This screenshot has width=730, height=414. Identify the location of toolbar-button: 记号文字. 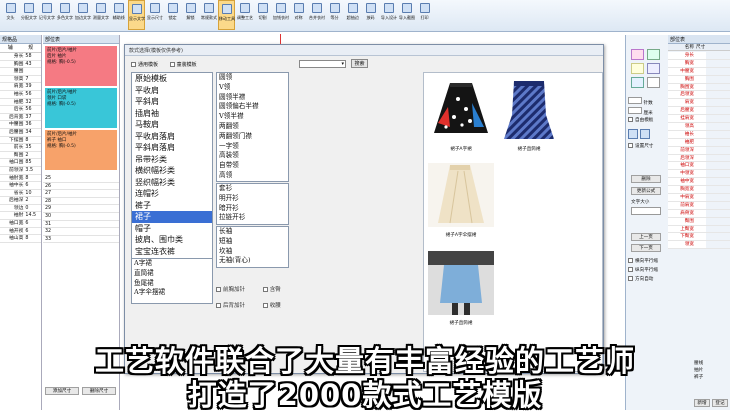
(46, 15).